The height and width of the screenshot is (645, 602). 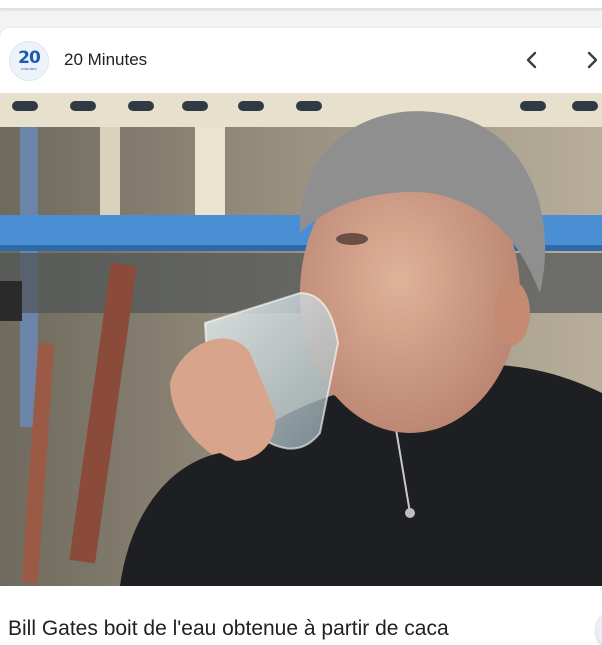 What do you see at coordinates (29, 68) in the screenshot?
I see `logo-word: minutes` at bounding box center [29, 68].